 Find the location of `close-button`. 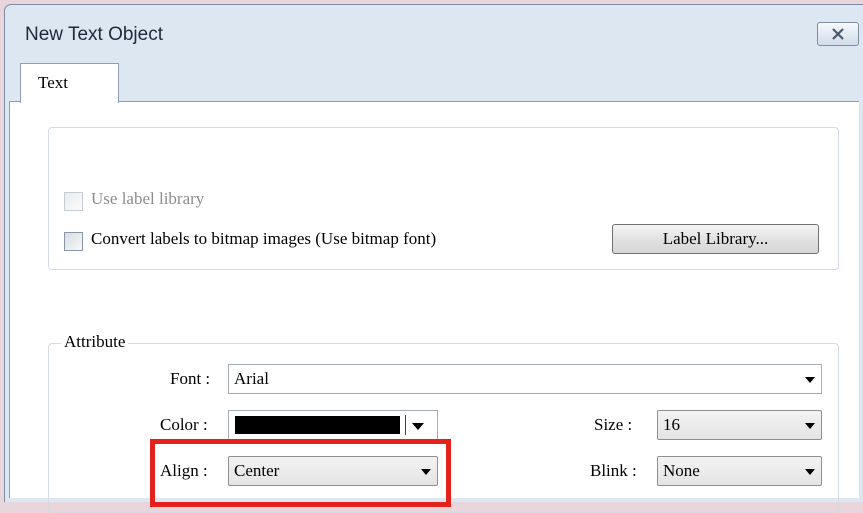

close-button is located at coordinates (838, 34).